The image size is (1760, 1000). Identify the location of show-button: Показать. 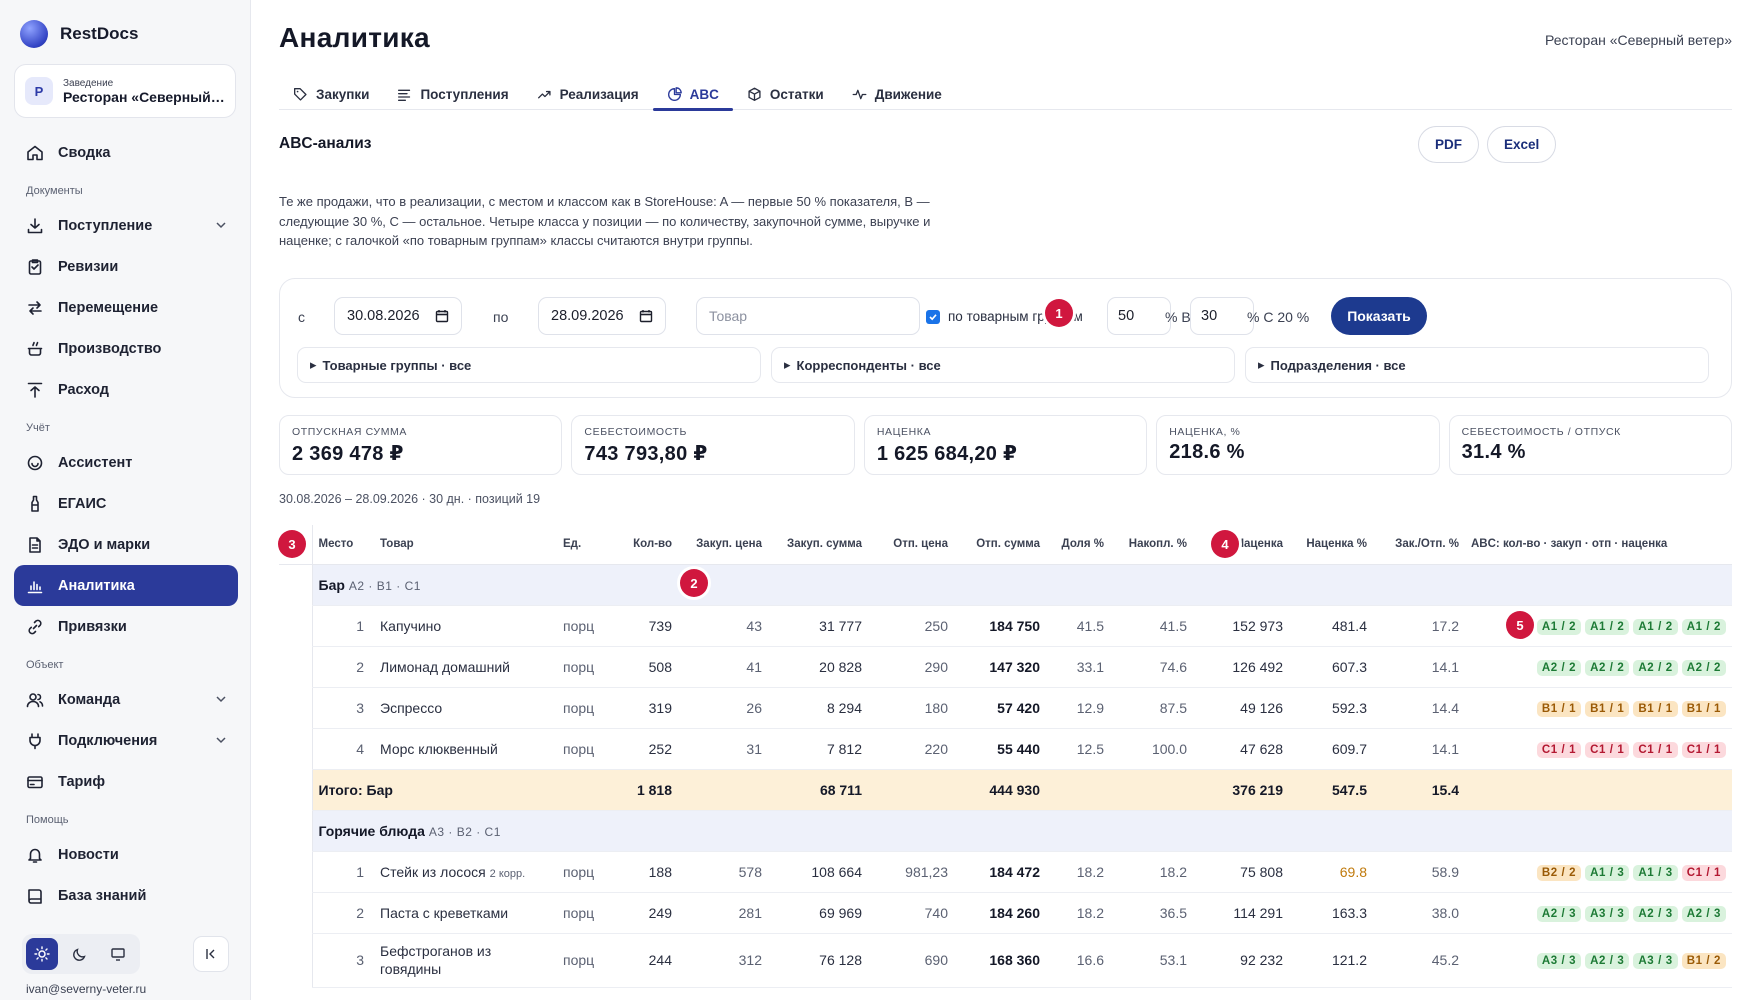
(1379, 316).